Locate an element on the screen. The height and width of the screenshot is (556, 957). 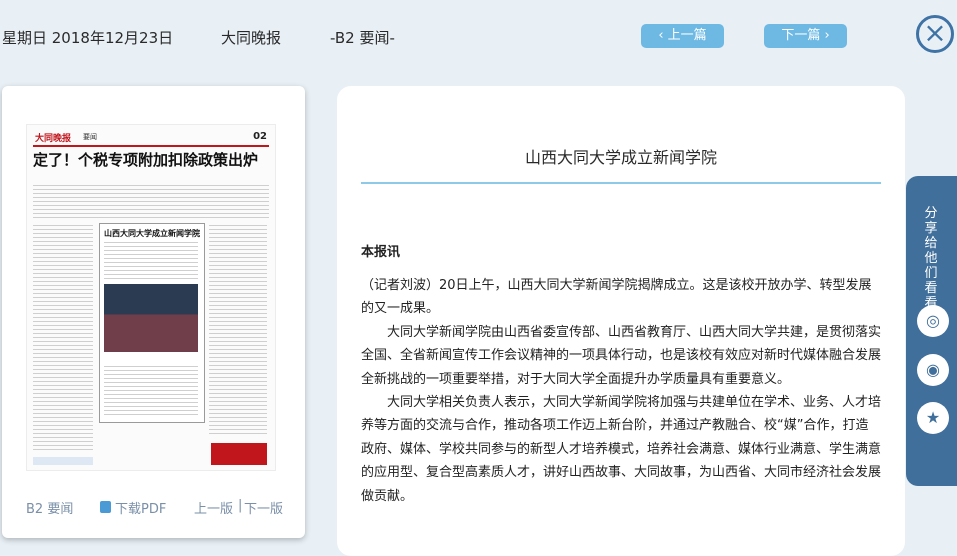
thumb-footer-strip is located at coordinates (63, 461).